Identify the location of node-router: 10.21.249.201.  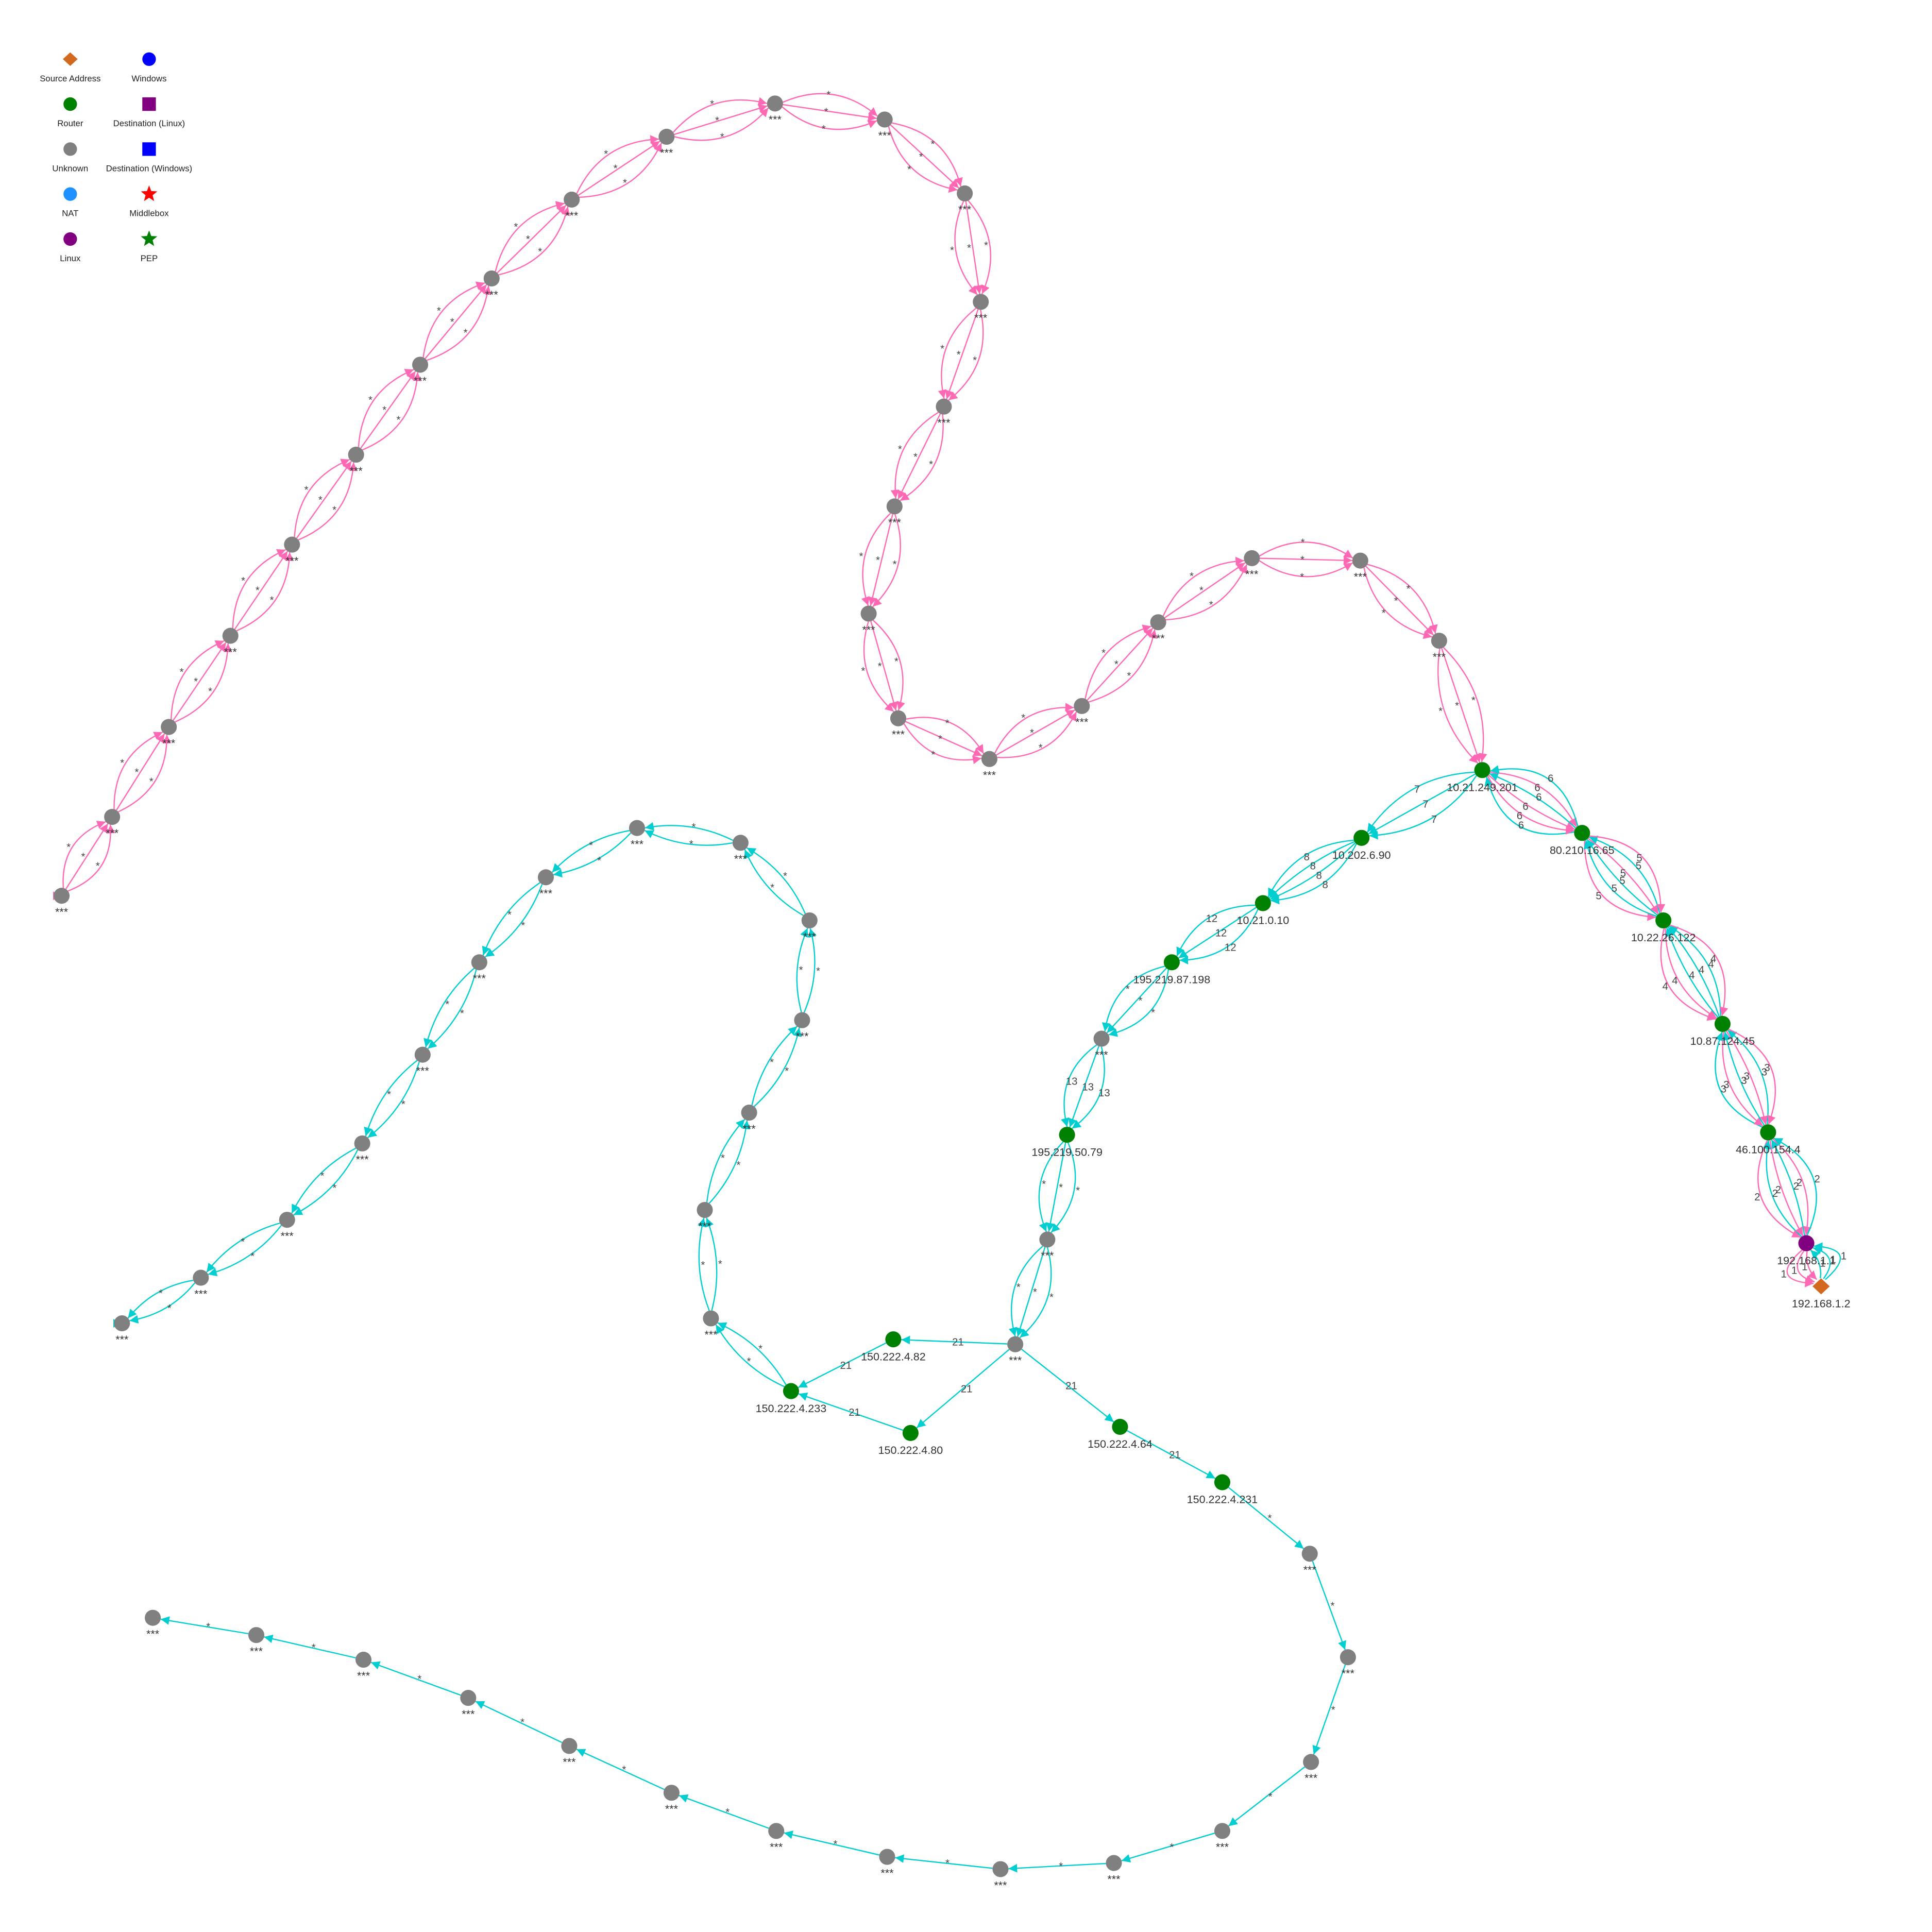
(1482, 777).